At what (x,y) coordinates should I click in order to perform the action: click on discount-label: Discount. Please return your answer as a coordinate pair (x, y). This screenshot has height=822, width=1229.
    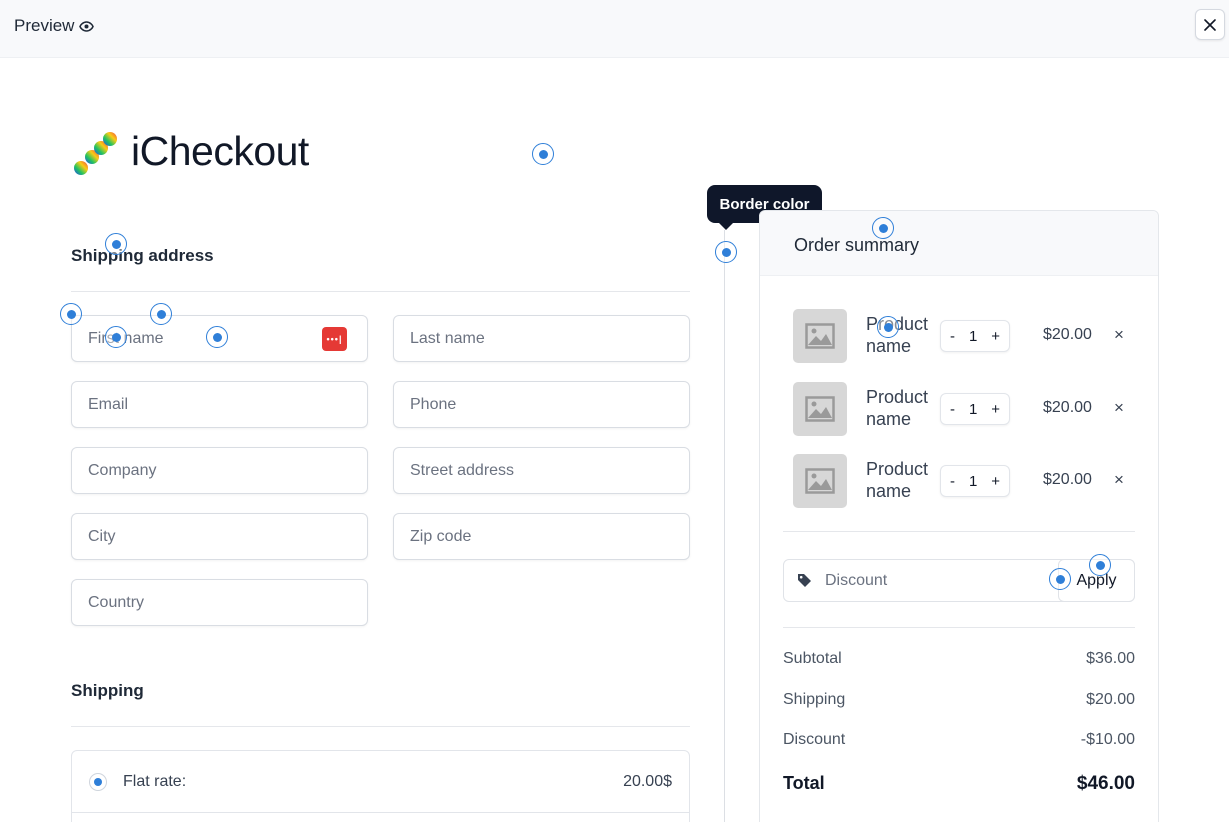
    Looking at the image, I should click on (814, 739).